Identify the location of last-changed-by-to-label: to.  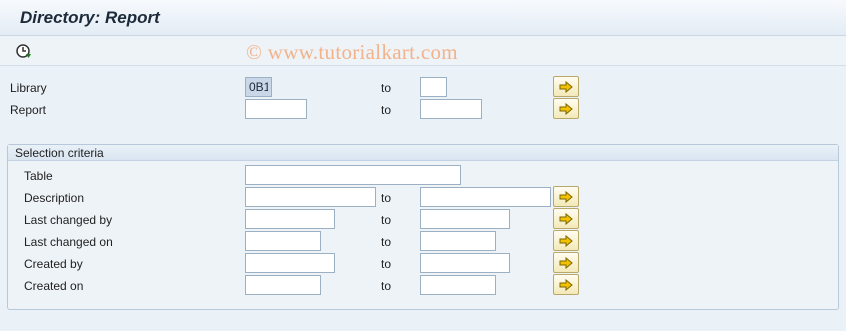
(386, 220).